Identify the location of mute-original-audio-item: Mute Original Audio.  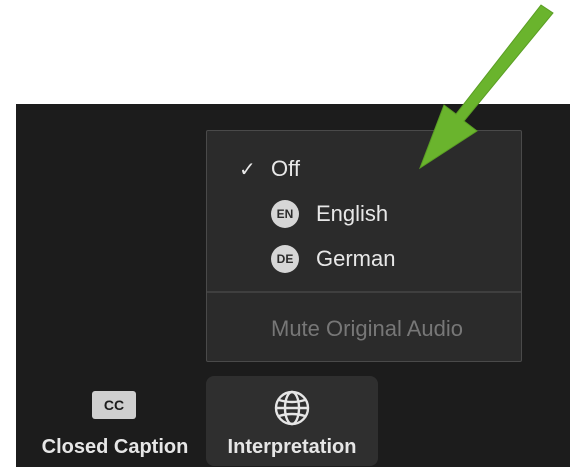
(364, 329).